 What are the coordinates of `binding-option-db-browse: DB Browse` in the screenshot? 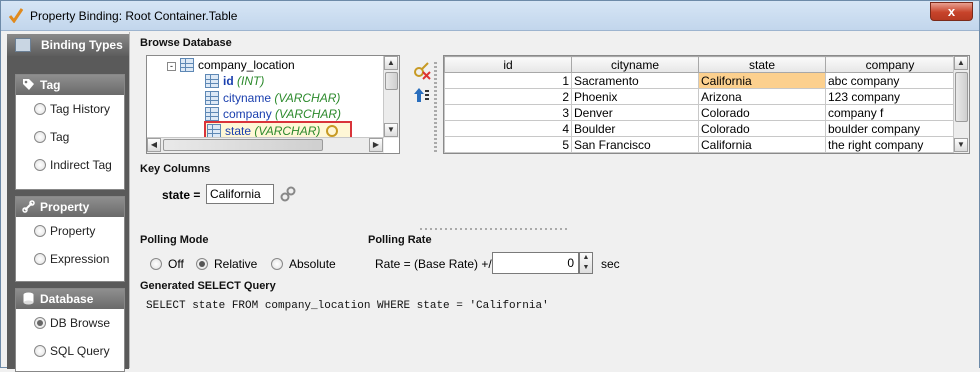 It's located at (70, 323).